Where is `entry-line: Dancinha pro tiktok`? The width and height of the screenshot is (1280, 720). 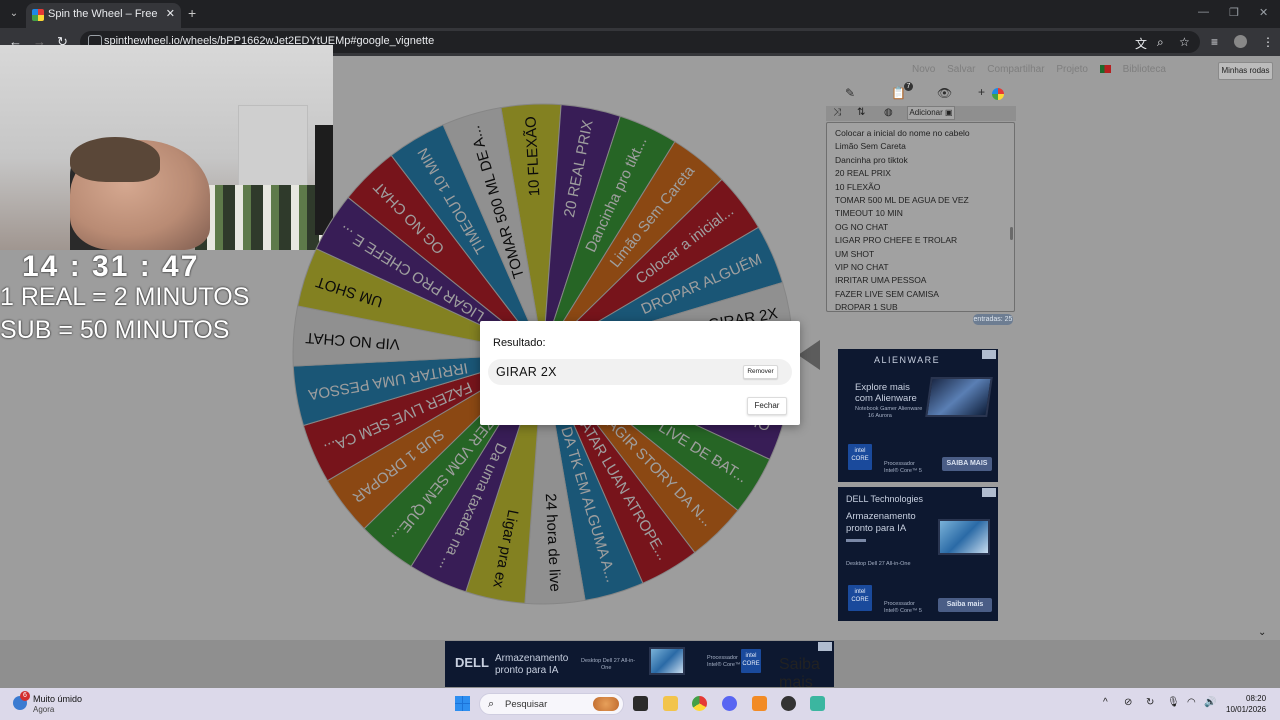
entry-line: Dancinha pro tiktok is located at coordinates (871, 159).